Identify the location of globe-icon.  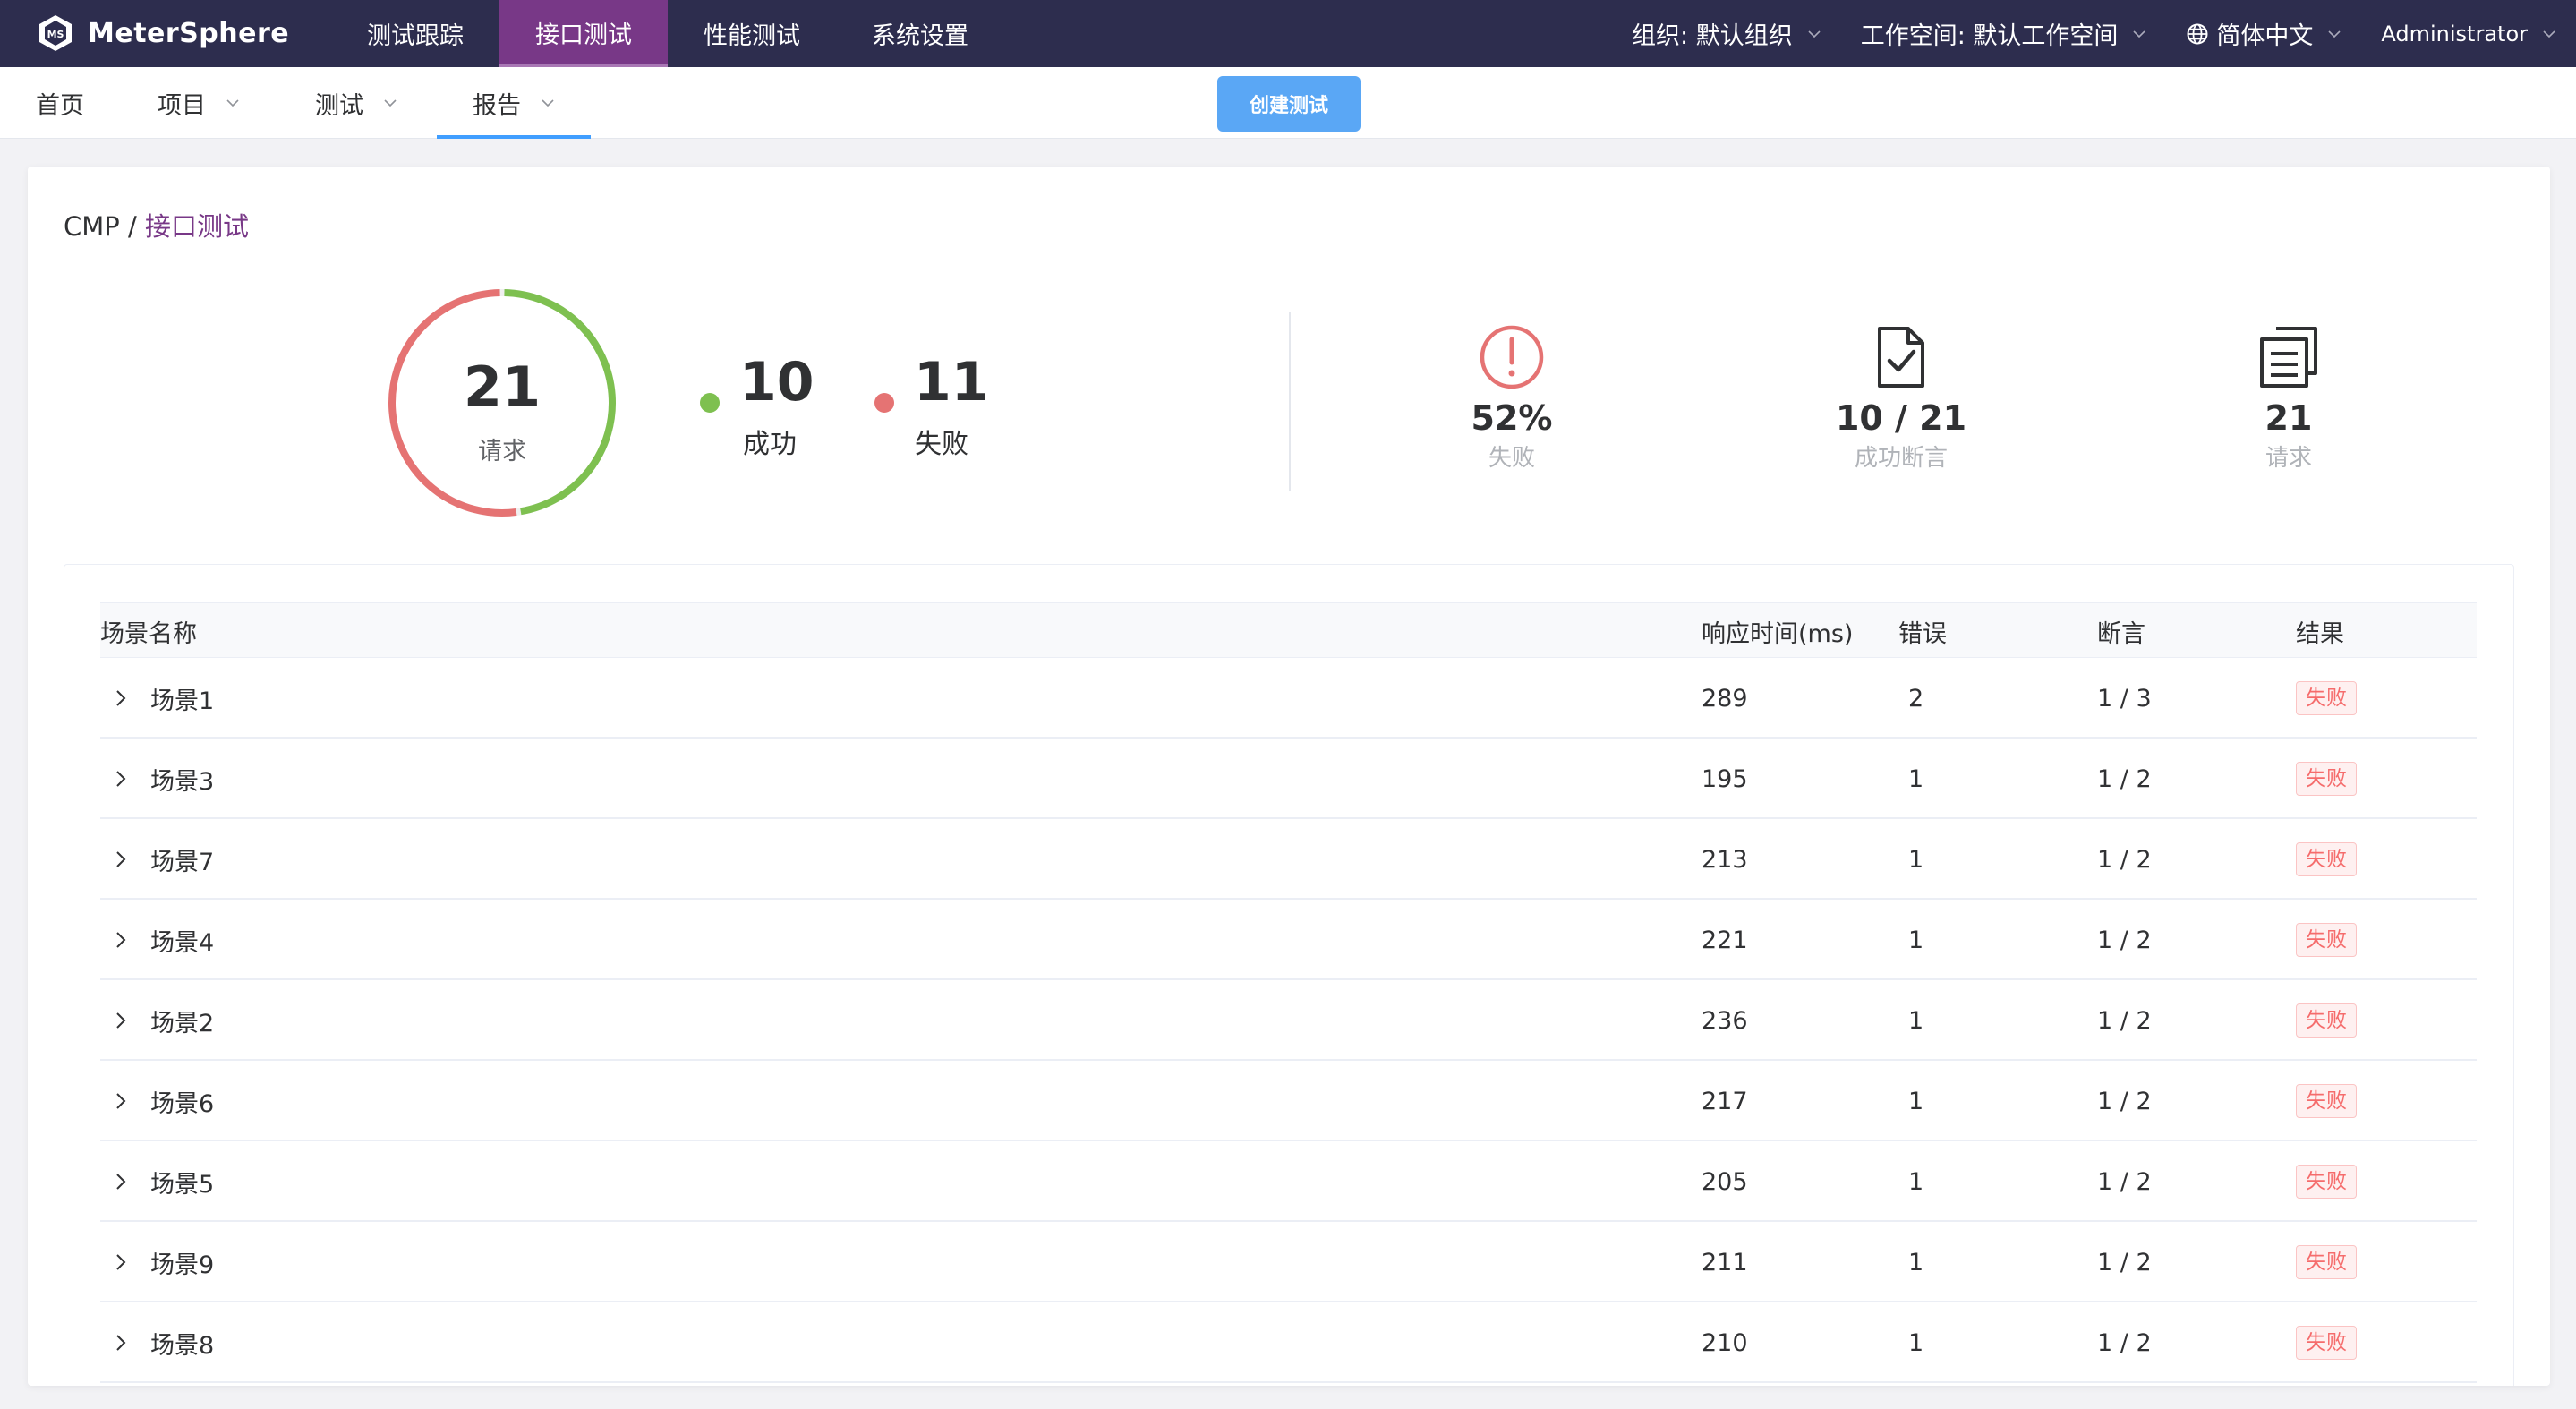
(2197, 33).